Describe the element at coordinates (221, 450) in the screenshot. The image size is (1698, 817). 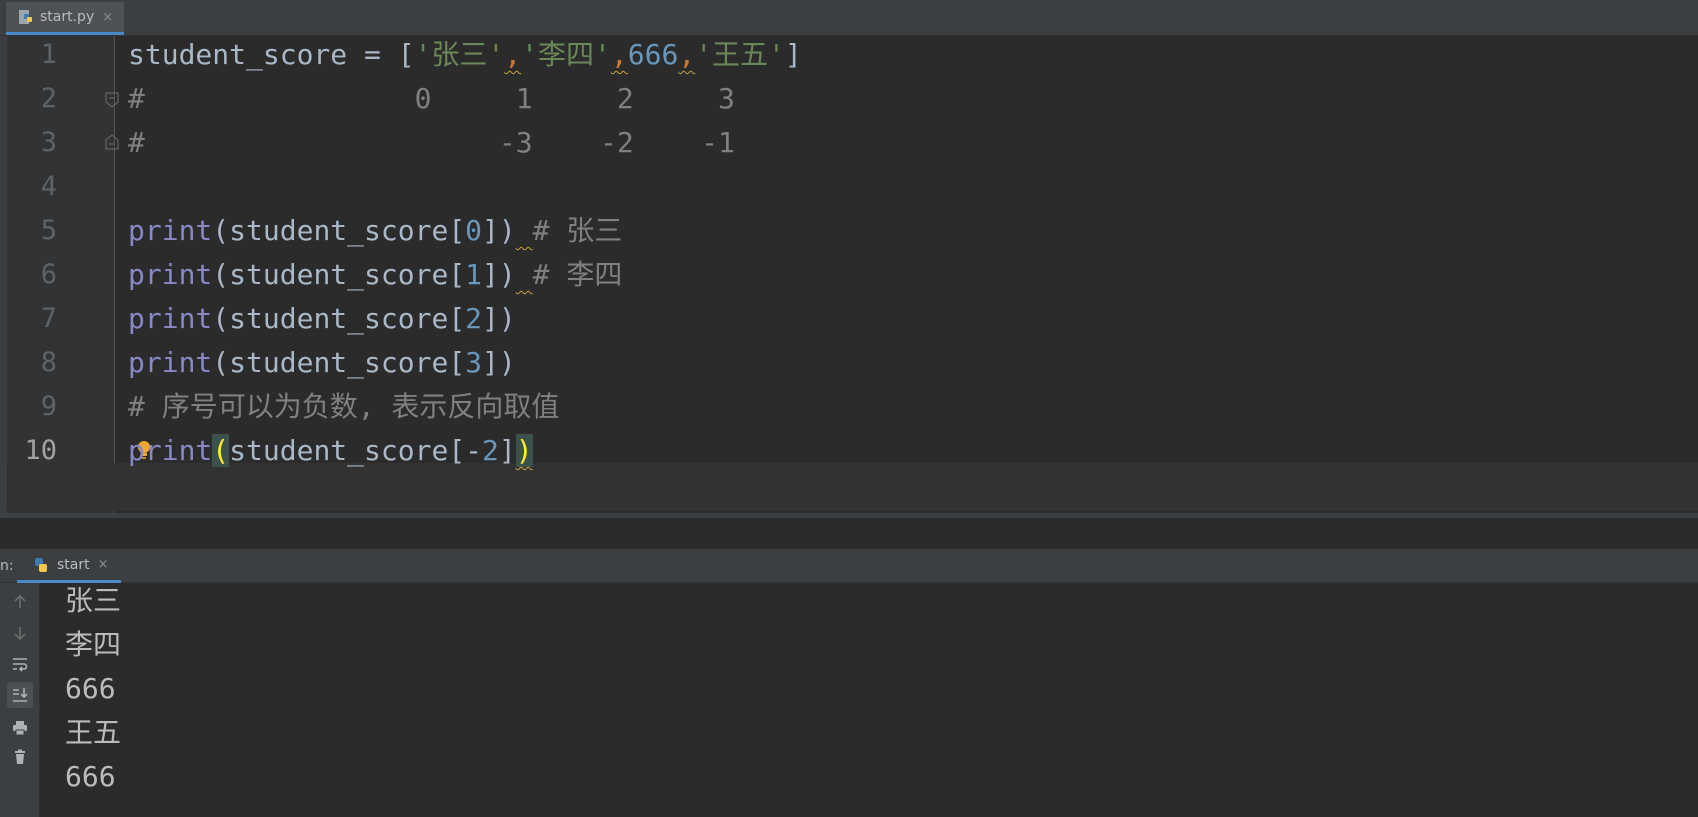
I see `matched-paren-open: (` at that location.